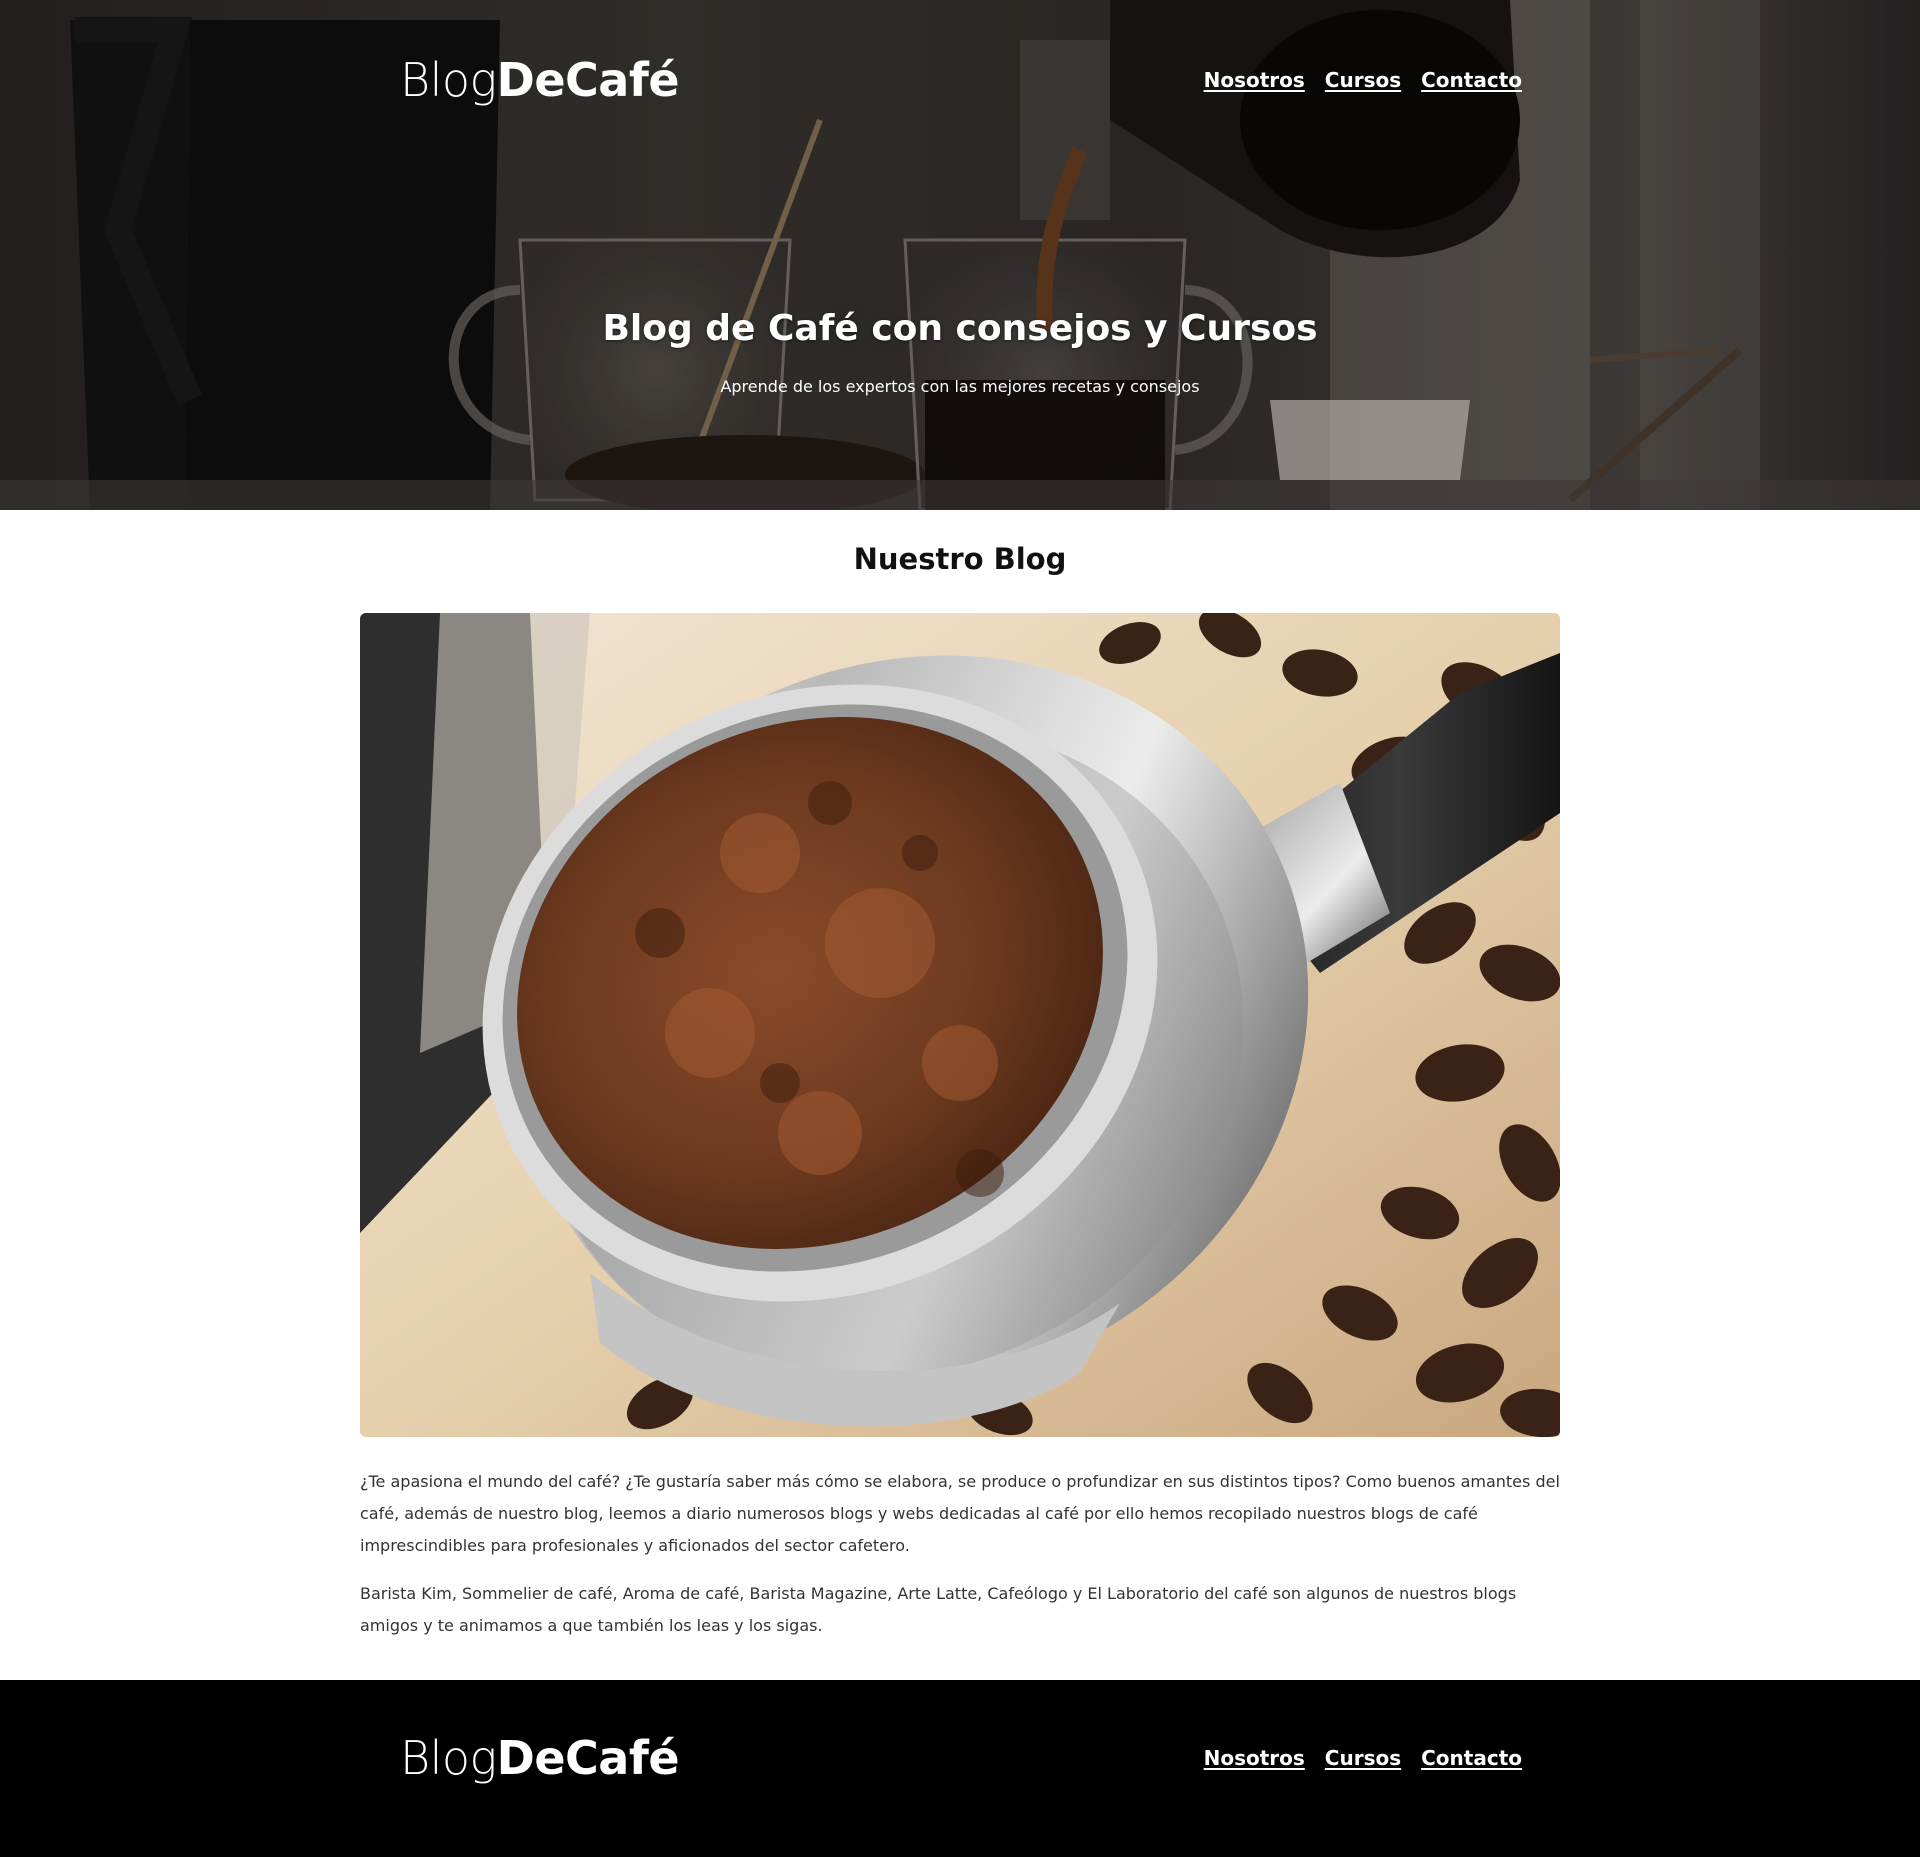 The height and width of the screenshot is (1857, 1920). I want to click on main-nav: Nosotros Cursos Contacto, so click(1363, 80).